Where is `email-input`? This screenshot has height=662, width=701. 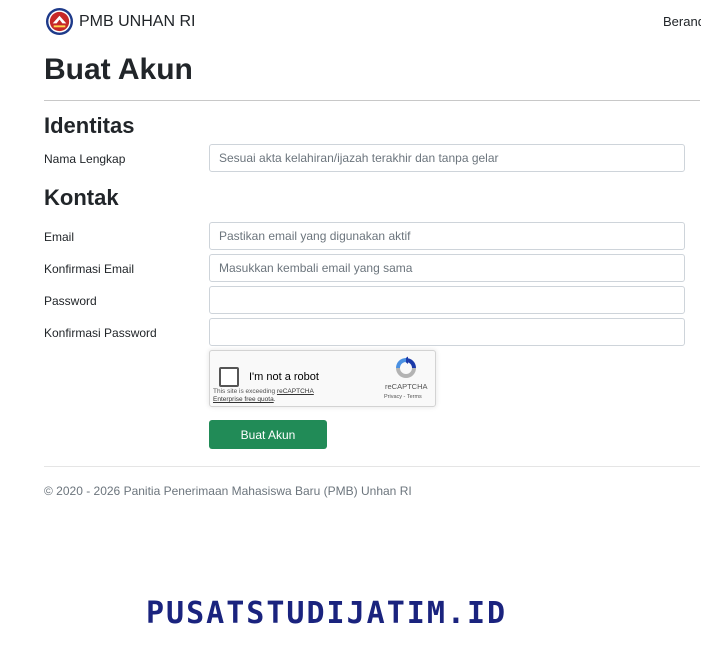 email-input is located at coordinates (447, 236).